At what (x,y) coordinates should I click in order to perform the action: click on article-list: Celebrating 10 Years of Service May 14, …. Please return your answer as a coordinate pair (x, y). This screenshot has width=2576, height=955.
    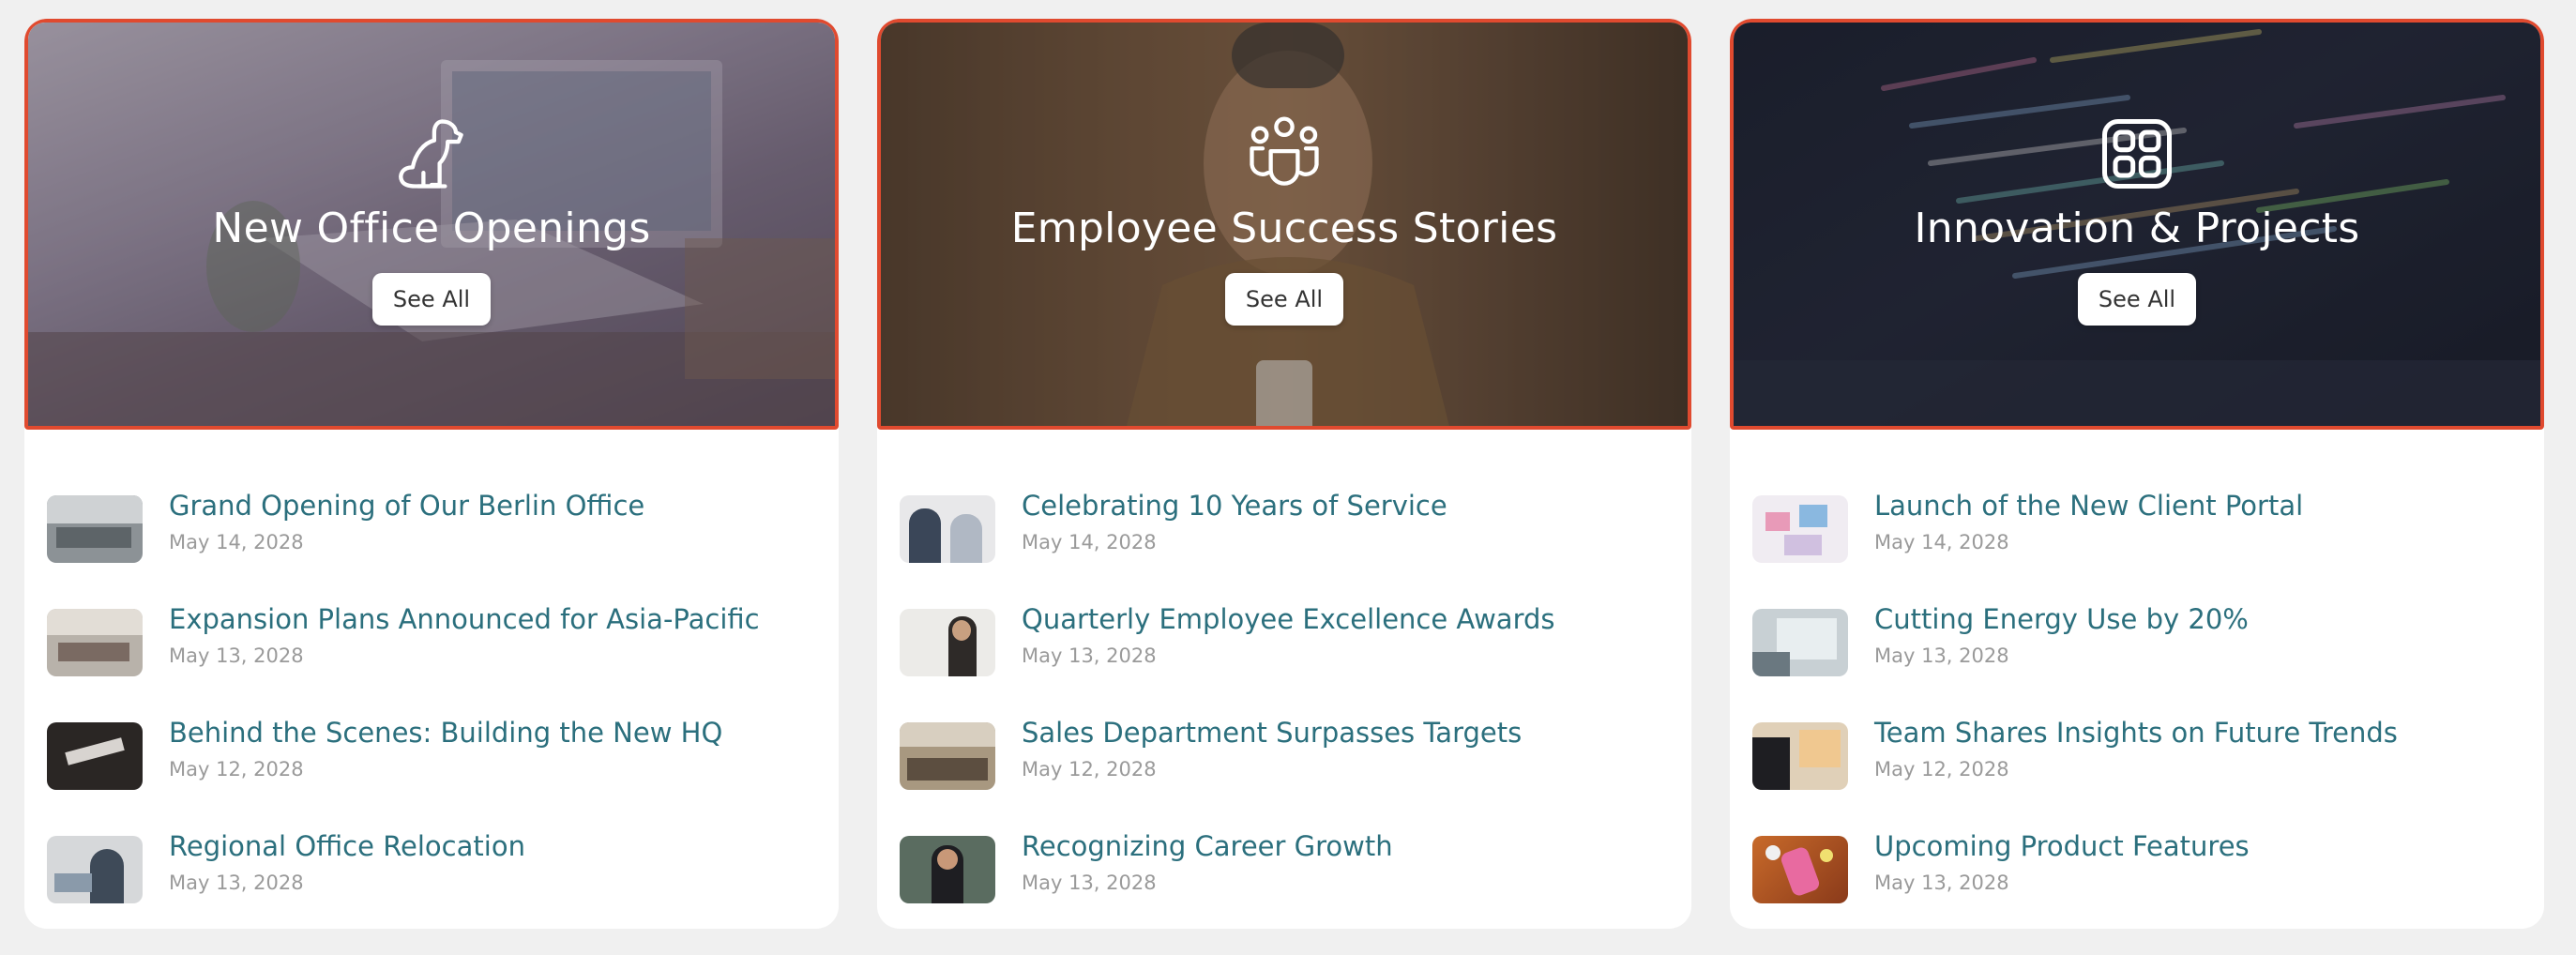
    Looking at the image, I should click on (1284, 708).